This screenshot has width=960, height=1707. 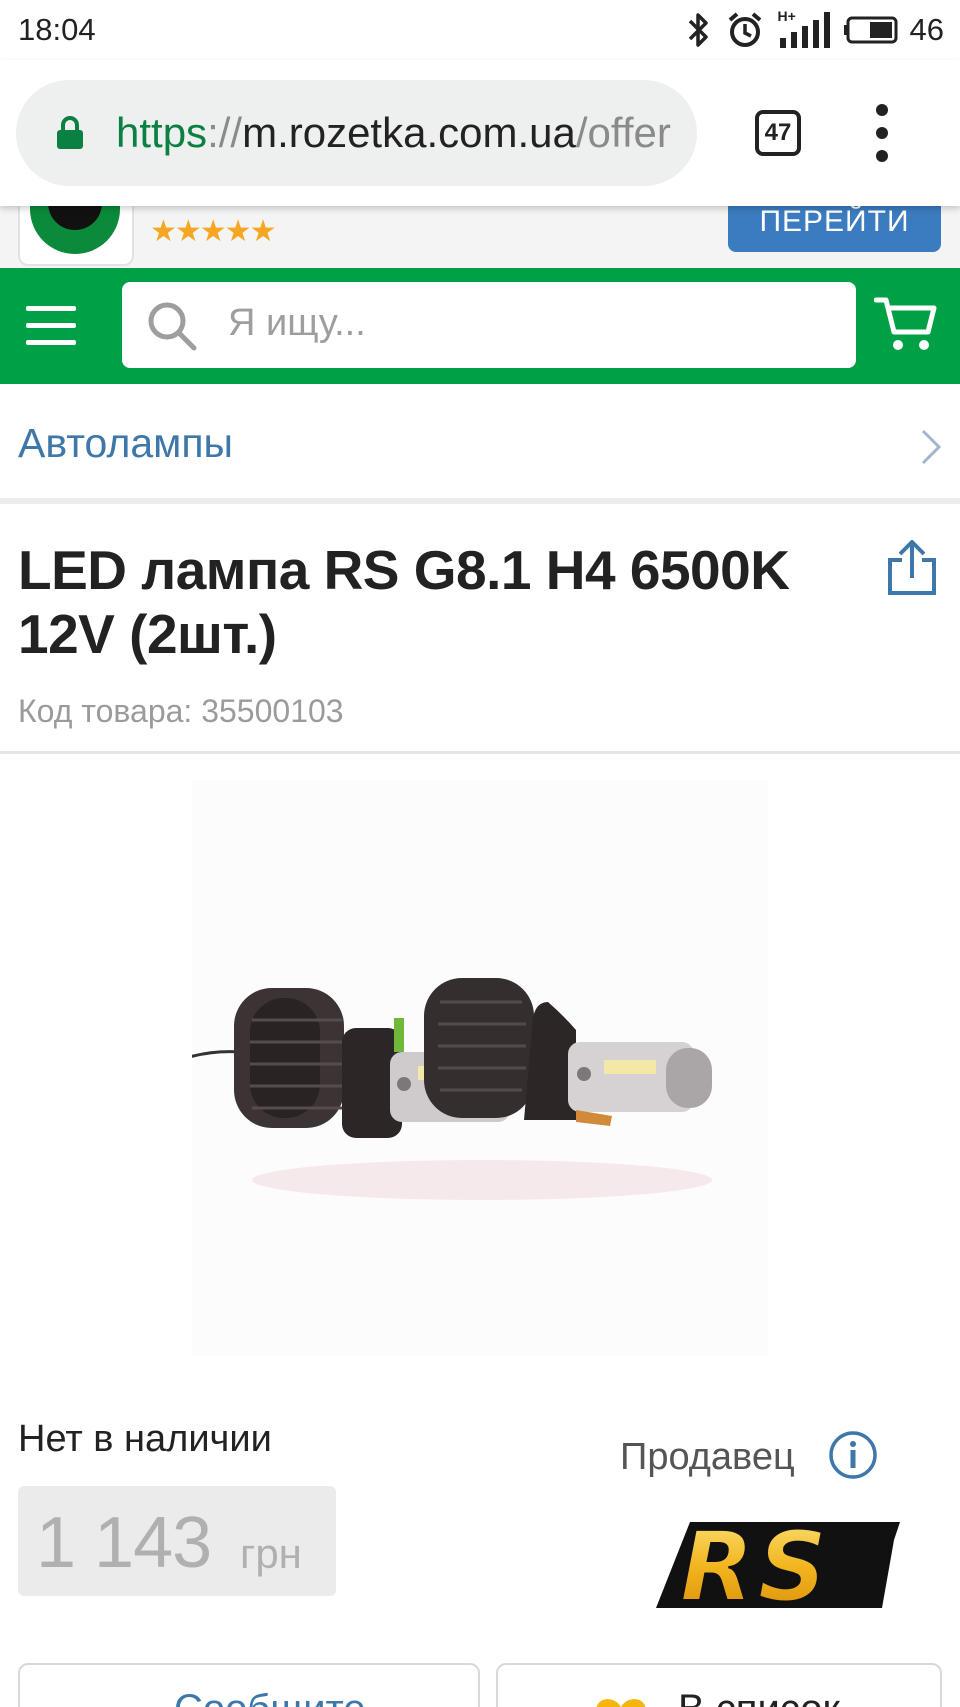 I want to click on breadcrumb: Автолампы, so click(x=480, y=444).